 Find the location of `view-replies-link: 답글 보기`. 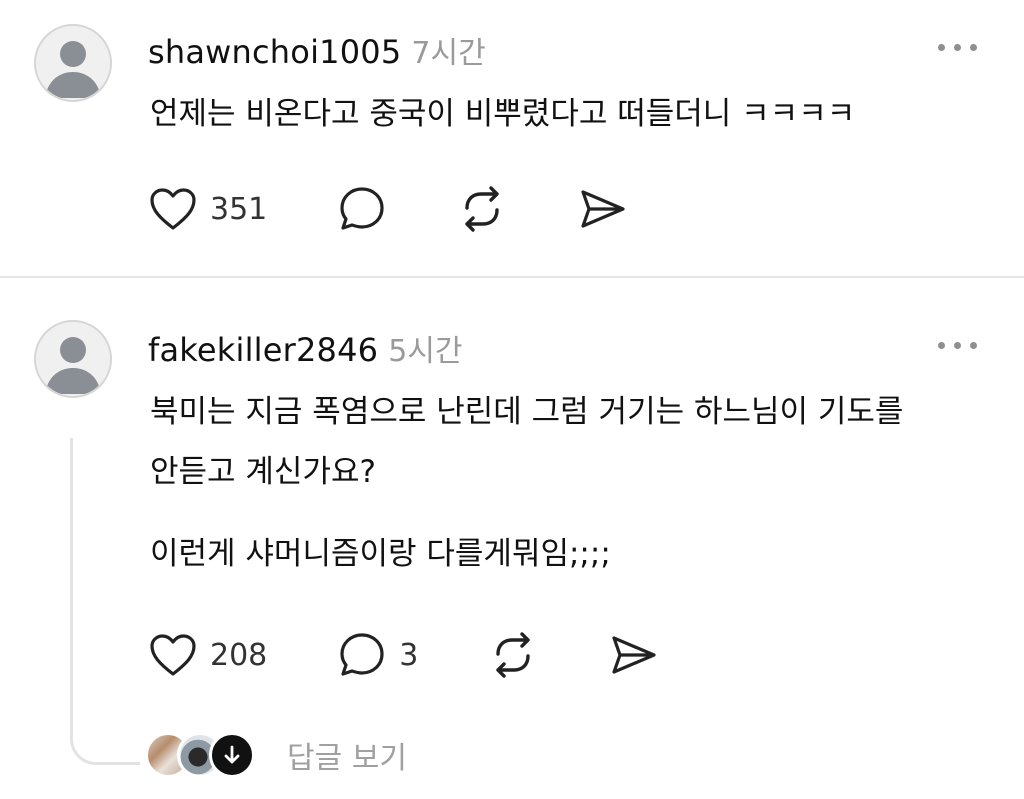

view-replies-link: 답글 보기 is located at coordinates (347, 755).